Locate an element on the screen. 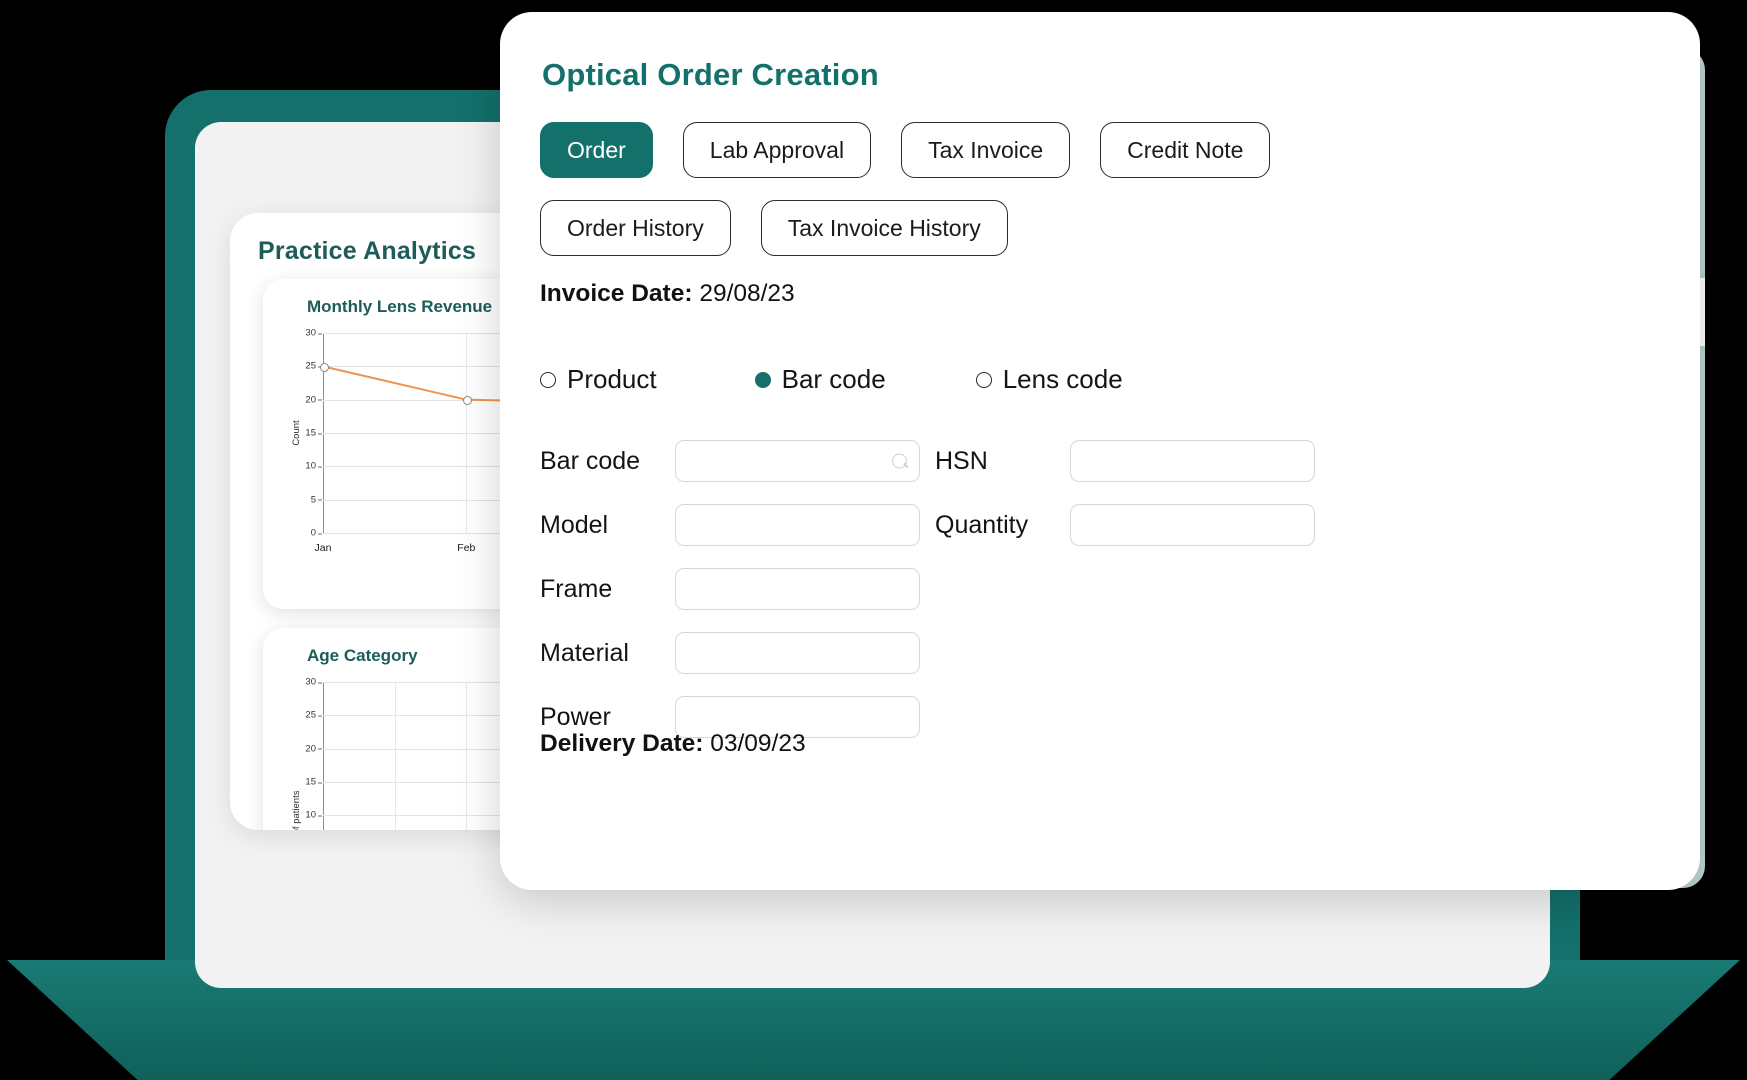  model-input is located at coordinates (797, 525).